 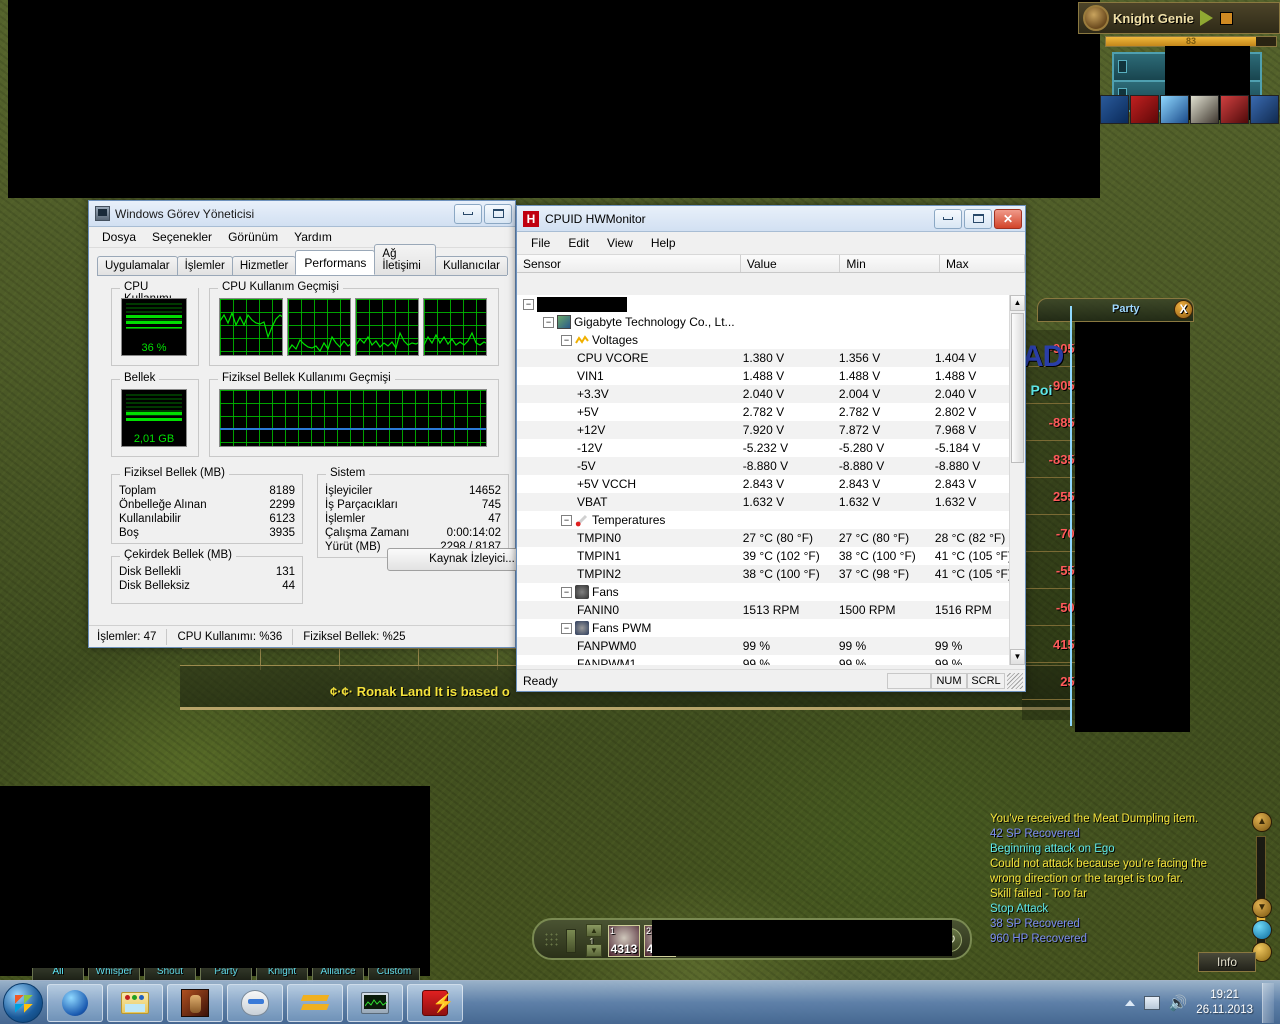 I want to click on tree-node-voltages: − Voltages, so click(x=771, y=340).